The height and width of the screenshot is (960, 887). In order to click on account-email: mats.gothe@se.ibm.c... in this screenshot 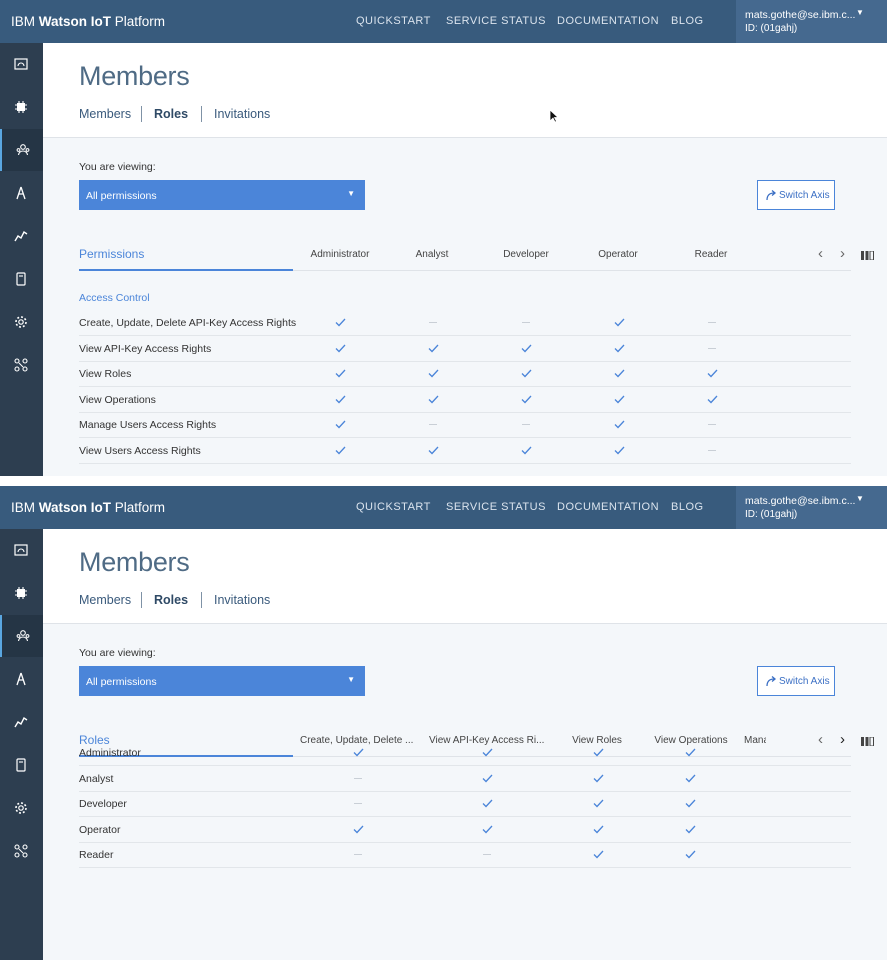, I will do `click(800, 15)`.